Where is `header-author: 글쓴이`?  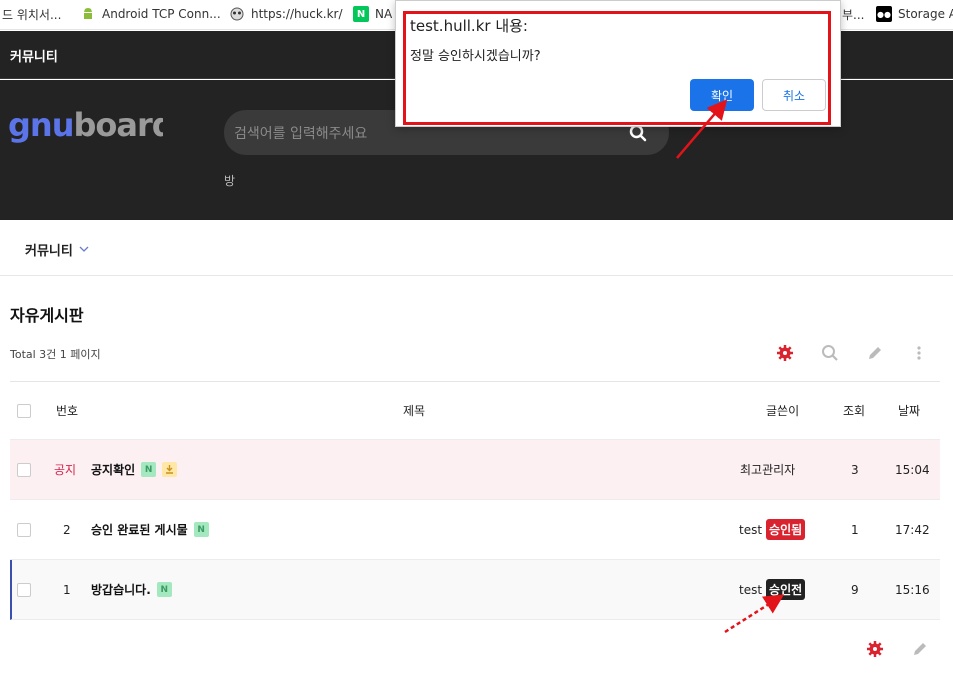
header-author: 글쓴이 is located at coordinates (783, 411).